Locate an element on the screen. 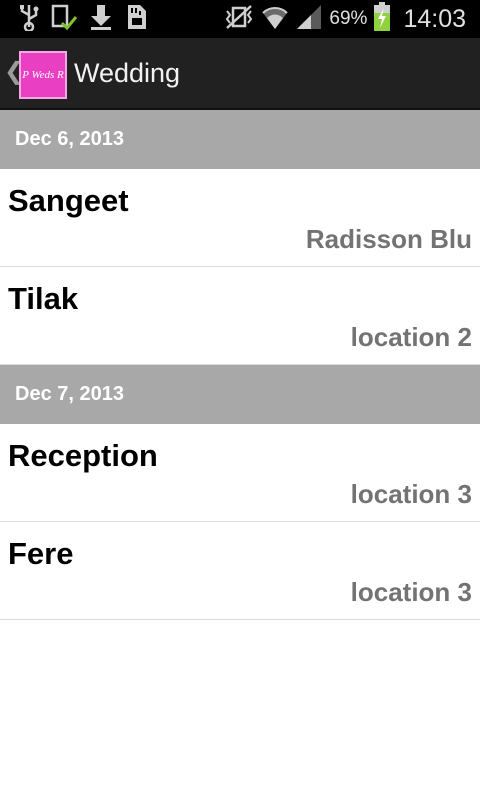  wifi-icon is located at coordinates (275, 19).